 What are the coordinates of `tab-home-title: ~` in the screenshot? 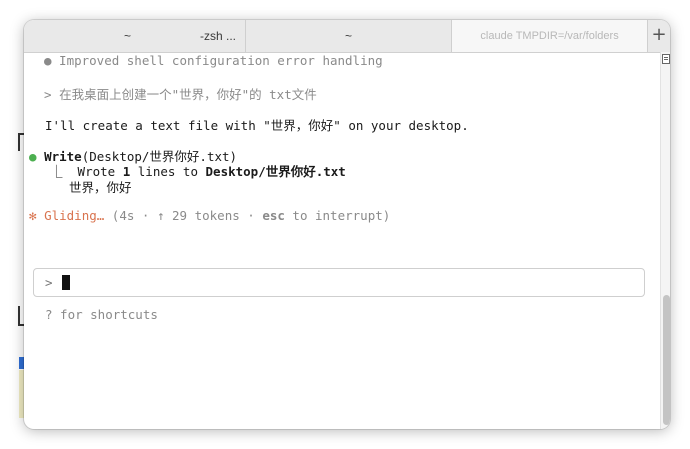 It's located at (348, 36).